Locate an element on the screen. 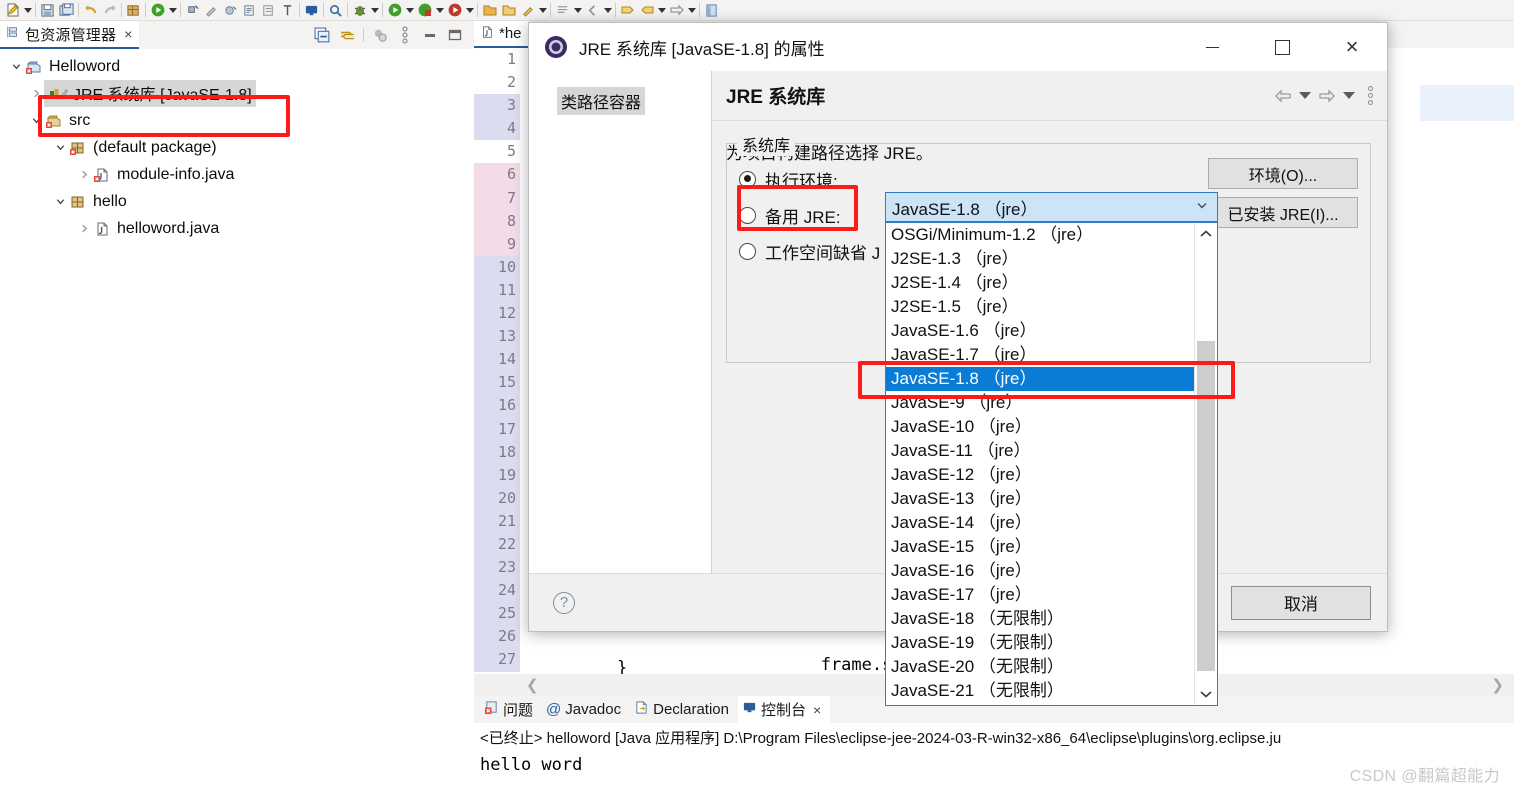  back-nav-icon is located at coordinates (592, 10).